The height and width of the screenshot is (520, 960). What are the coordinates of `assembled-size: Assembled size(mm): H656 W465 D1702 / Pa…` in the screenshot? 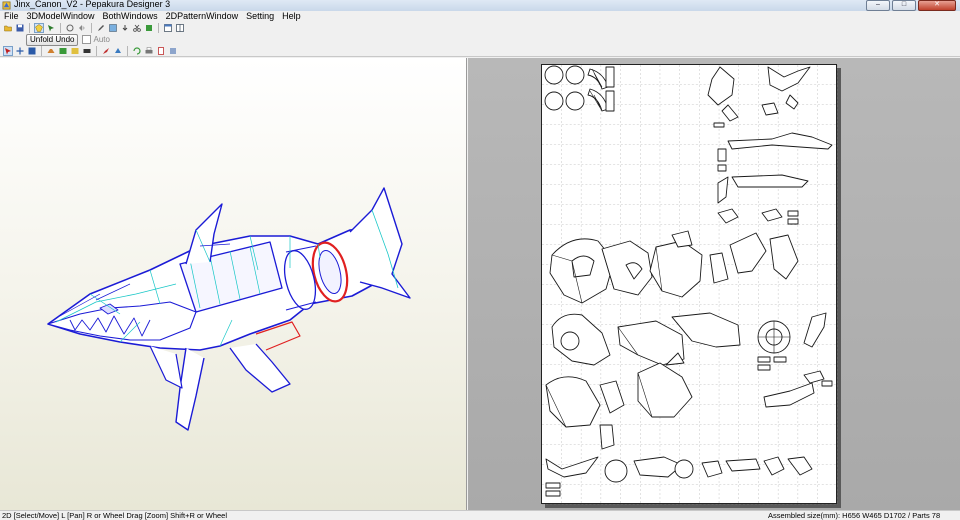 It's located at (854, 515).